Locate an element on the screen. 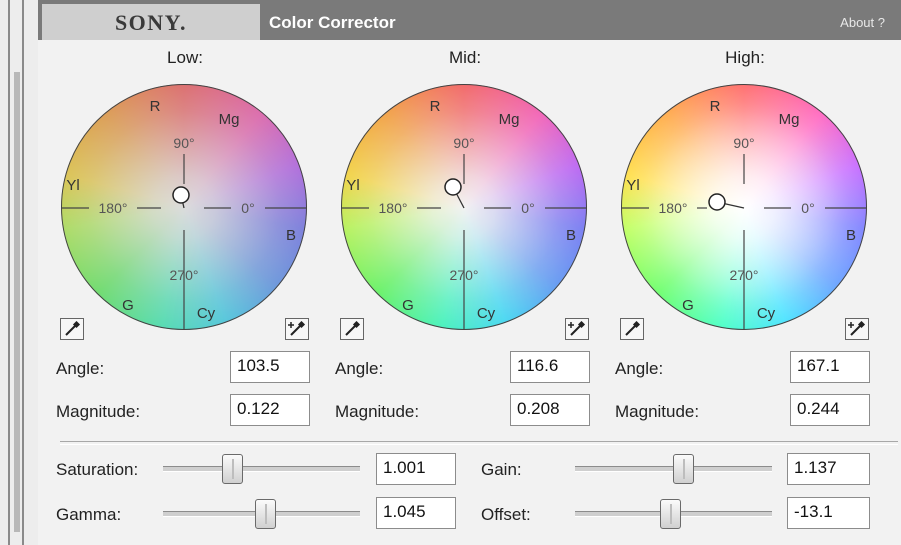  low-angle-label: Angle: is located at coordinates (80, 368).